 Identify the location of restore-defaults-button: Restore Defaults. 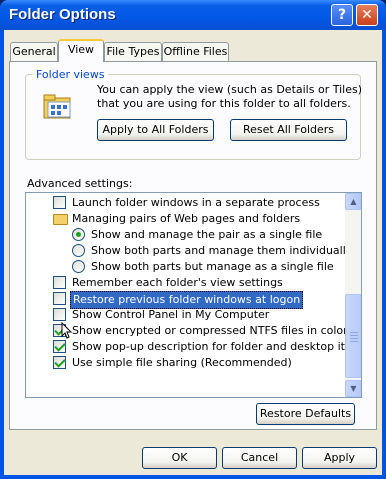
(305, 414).